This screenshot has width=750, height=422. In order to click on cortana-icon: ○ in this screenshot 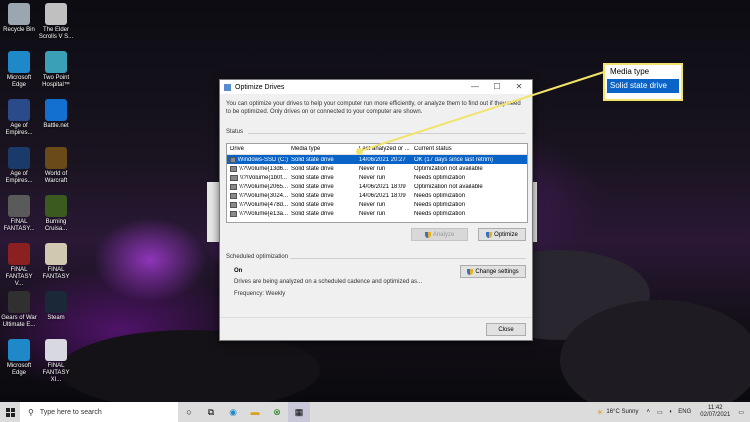, I will do `click(189, 412)`.